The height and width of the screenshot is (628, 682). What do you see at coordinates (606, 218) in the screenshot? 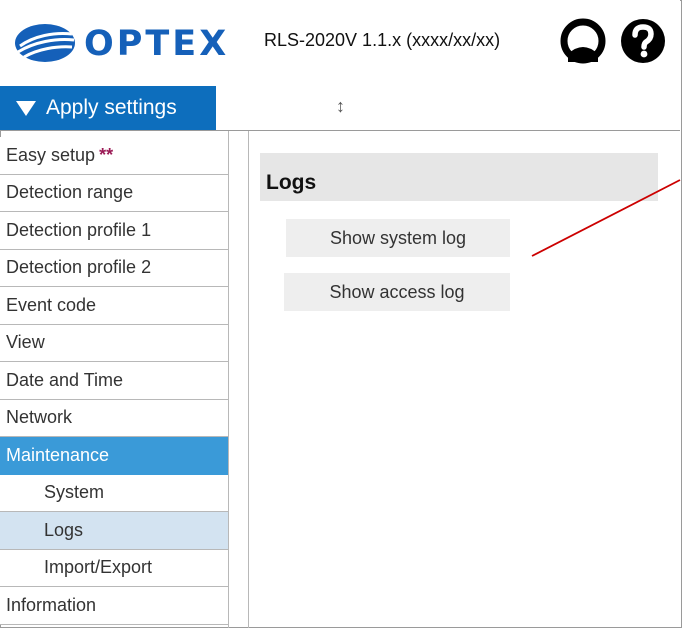
I see `annotation-pointer-line` at bounding box center [606, 218].